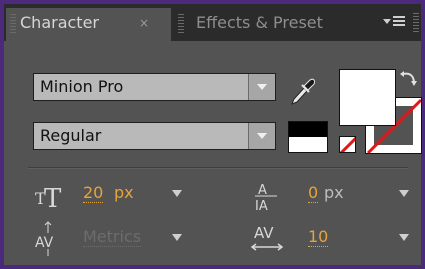 The width and height of the screenshot is (425, 269). I want to click on svg-text: T, so click(53, 196).